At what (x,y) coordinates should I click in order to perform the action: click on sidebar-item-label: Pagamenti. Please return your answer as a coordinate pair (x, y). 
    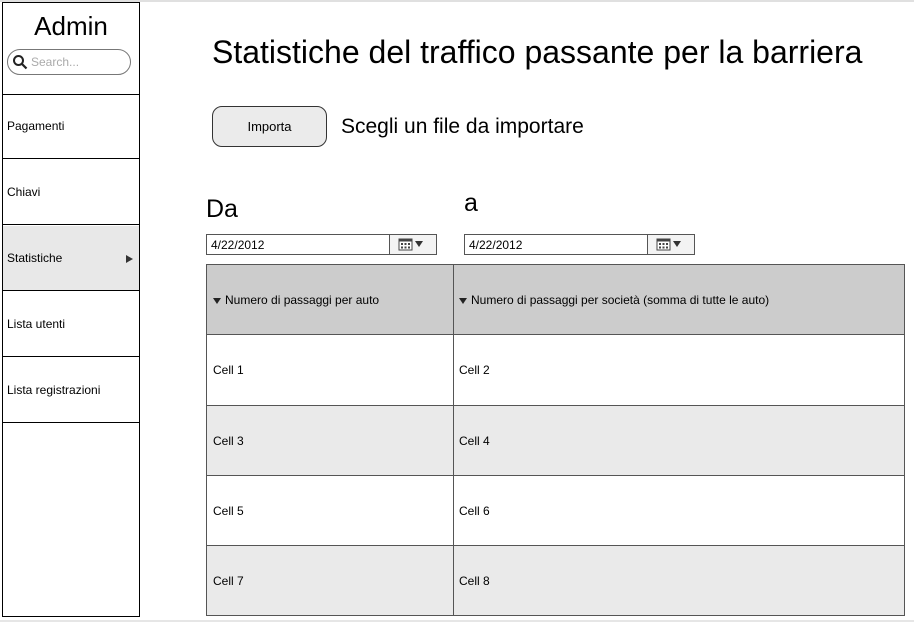
    Looking at the image, I should click on (36, 126).